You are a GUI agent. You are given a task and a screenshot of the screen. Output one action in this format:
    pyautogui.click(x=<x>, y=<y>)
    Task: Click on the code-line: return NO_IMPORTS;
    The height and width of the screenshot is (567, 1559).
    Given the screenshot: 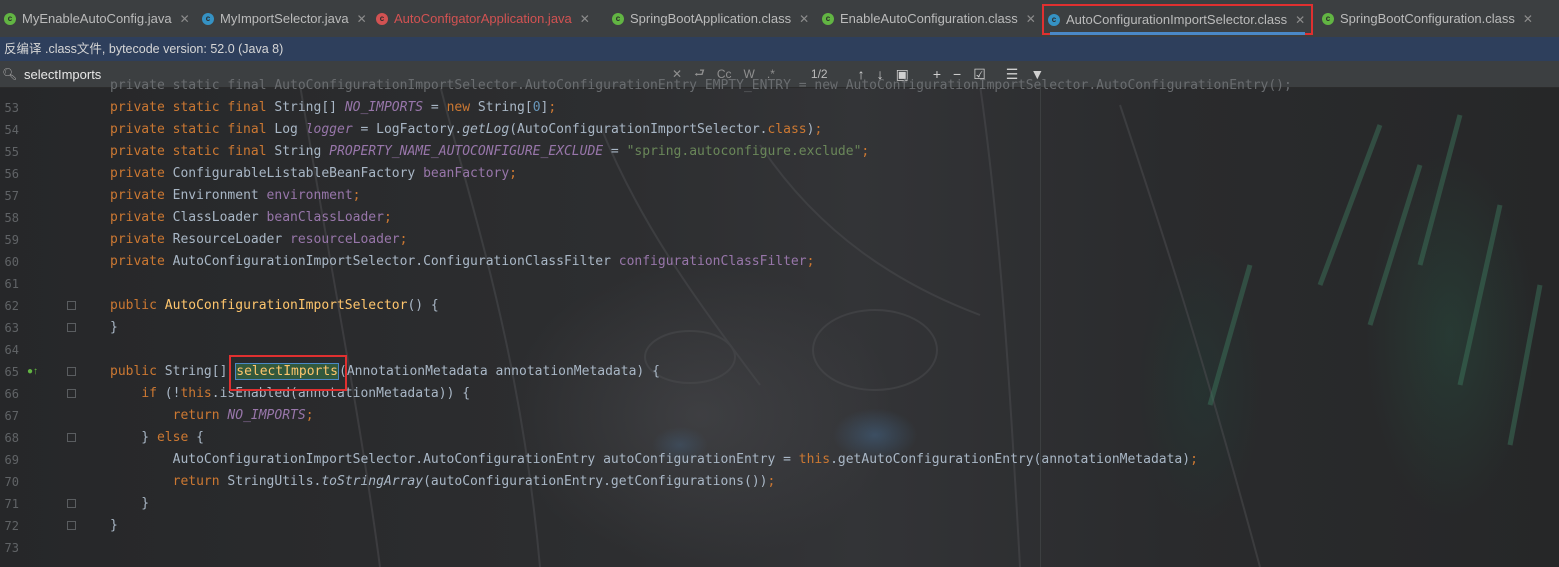 What is the action you would take?
    pyautogui.click(x=212, y=416)
    